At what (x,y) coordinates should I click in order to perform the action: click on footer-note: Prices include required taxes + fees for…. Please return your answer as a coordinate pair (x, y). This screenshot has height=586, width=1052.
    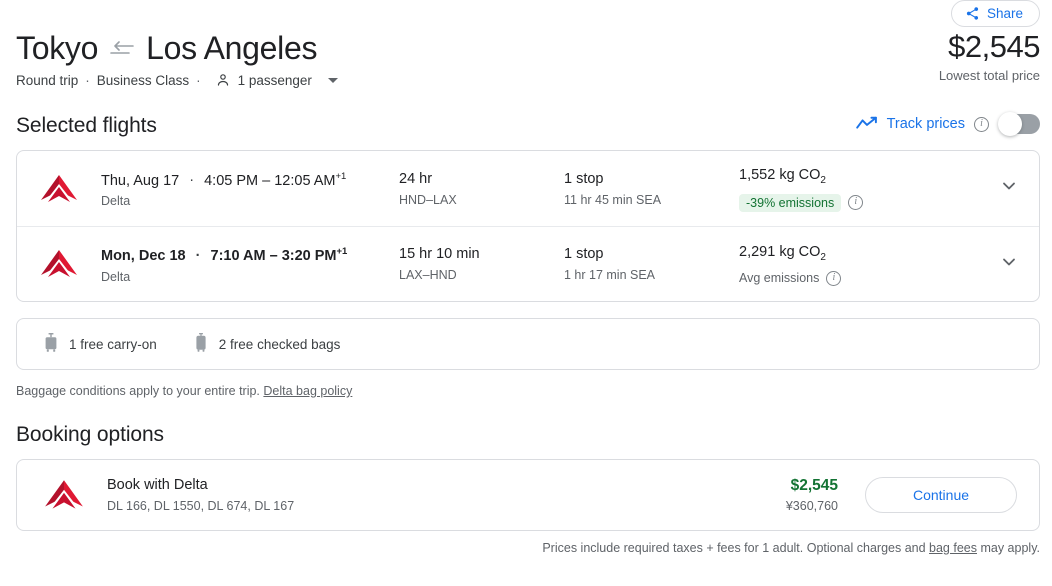
    Looking at the image, I should click on (791, 548).